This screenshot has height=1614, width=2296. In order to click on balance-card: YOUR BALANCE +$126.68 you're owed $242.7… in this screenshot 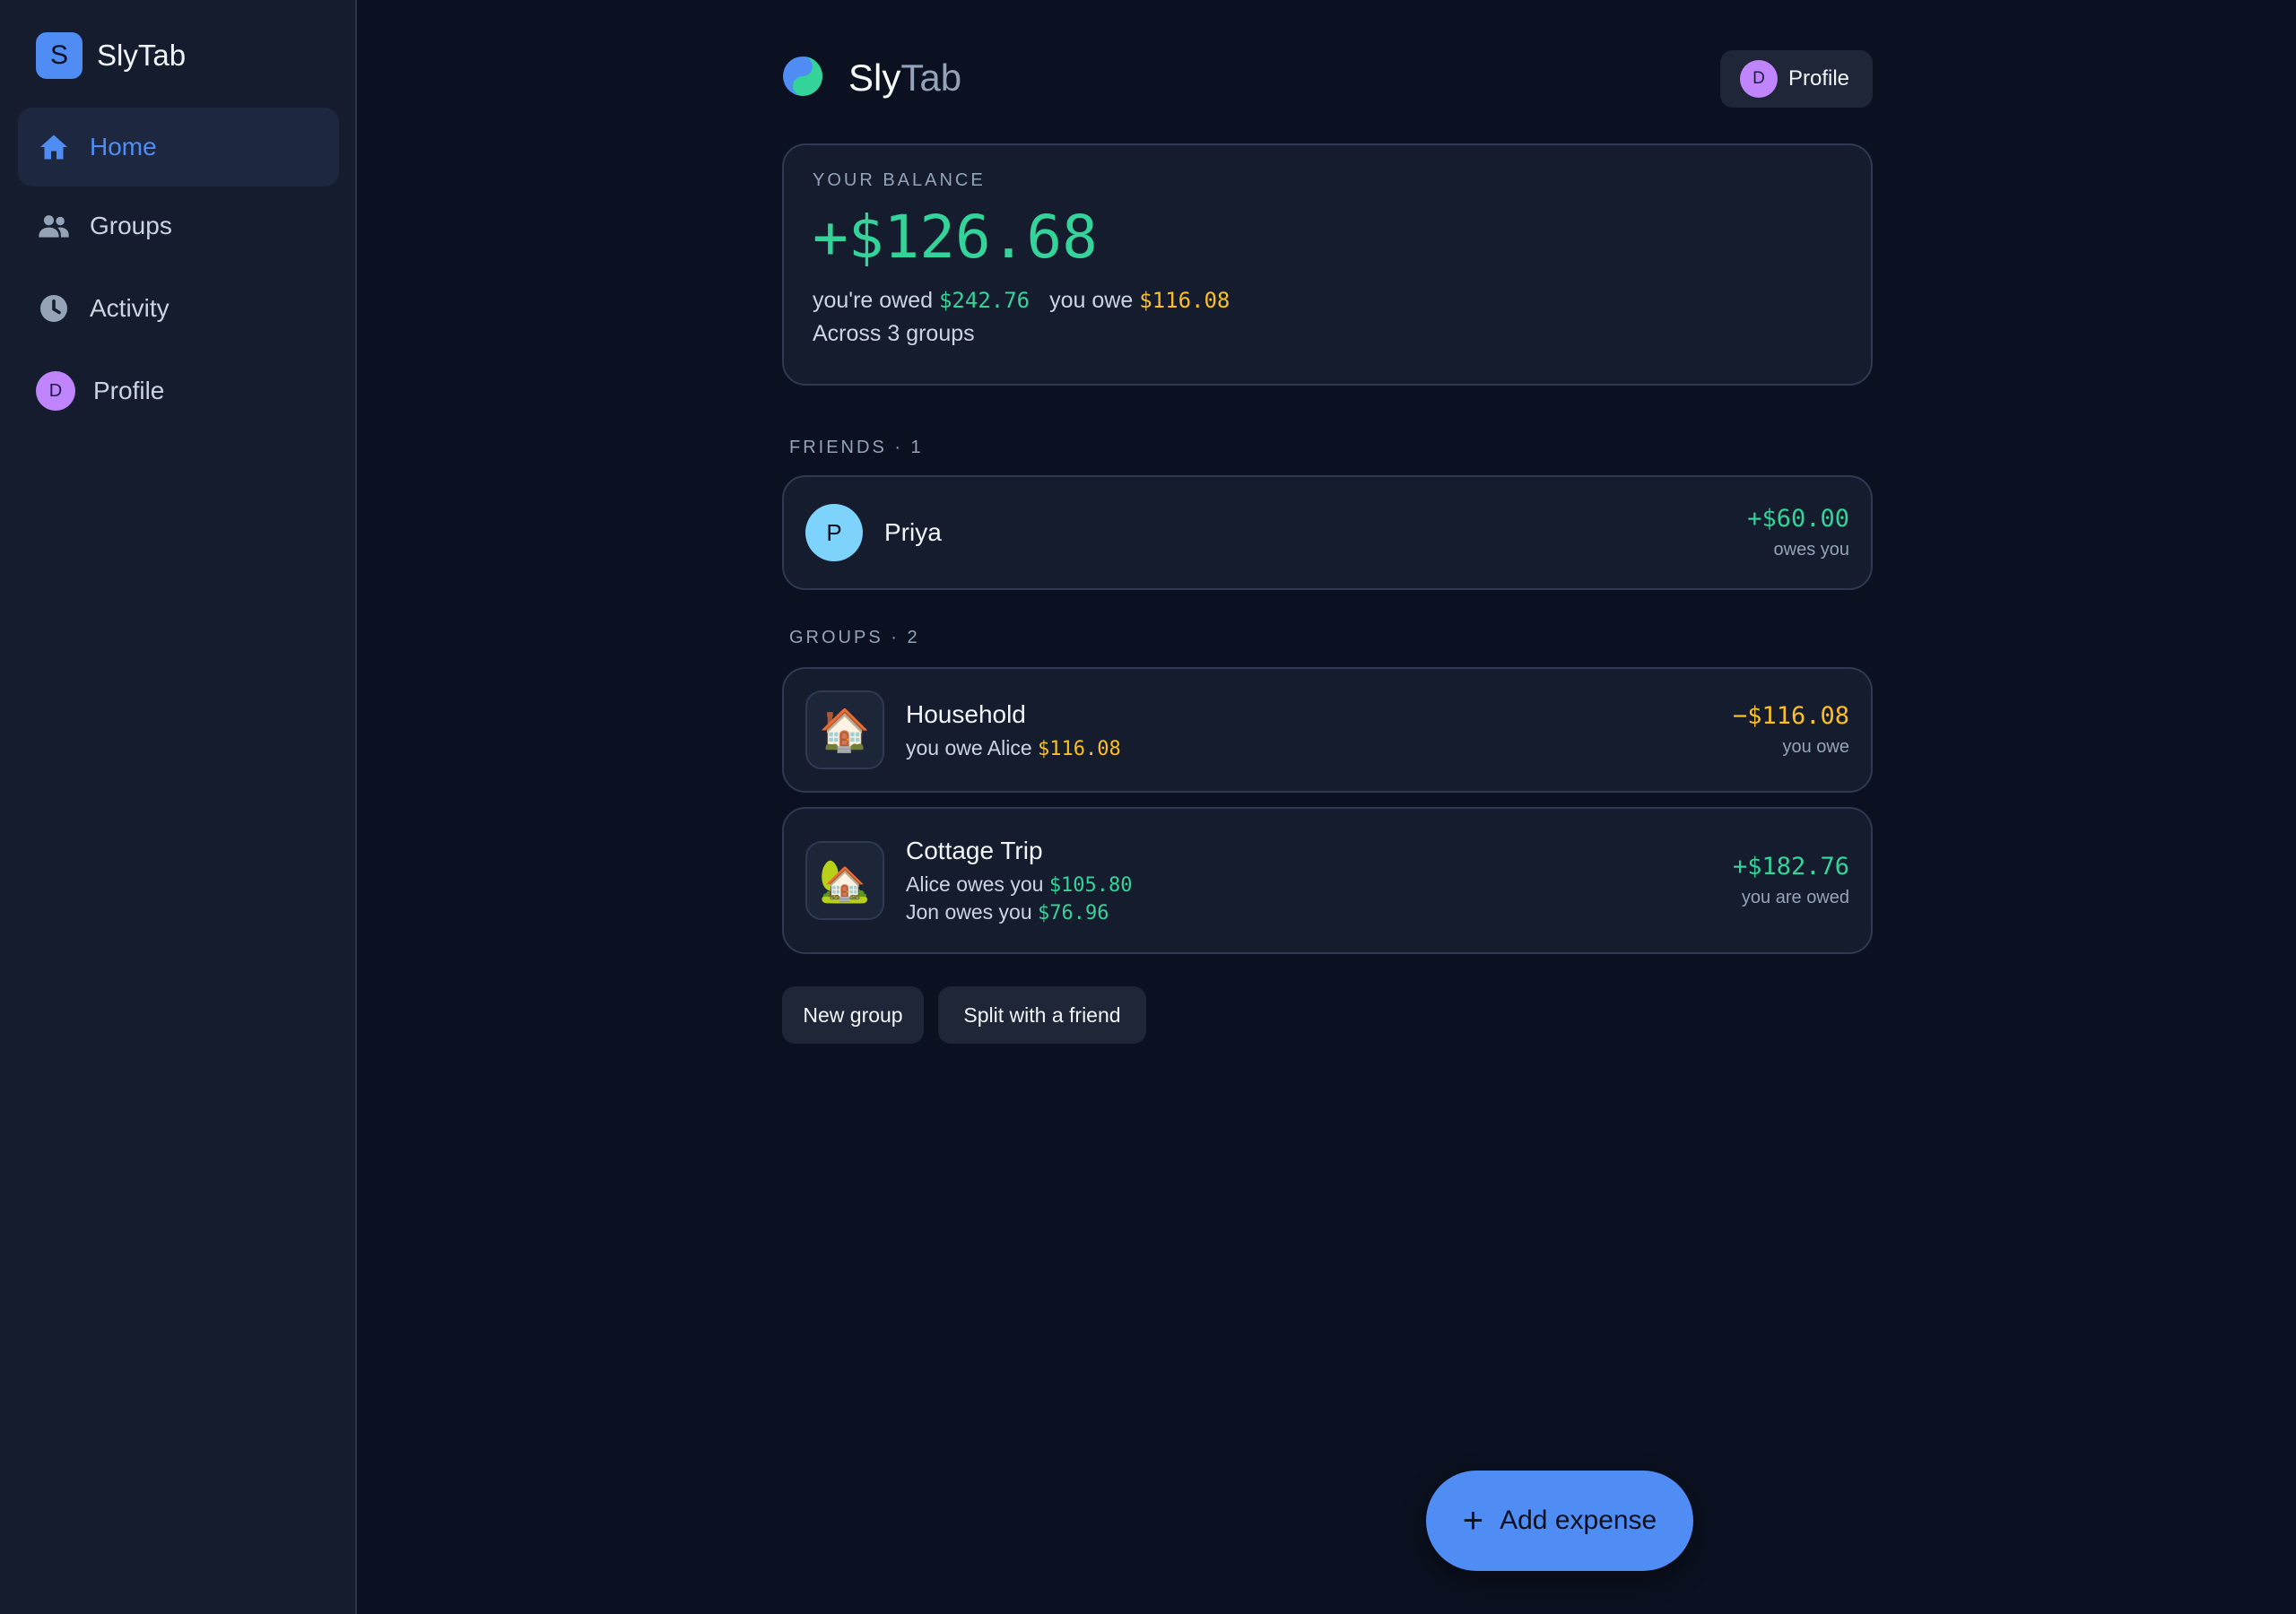, I will do `click(1327, 264)`.